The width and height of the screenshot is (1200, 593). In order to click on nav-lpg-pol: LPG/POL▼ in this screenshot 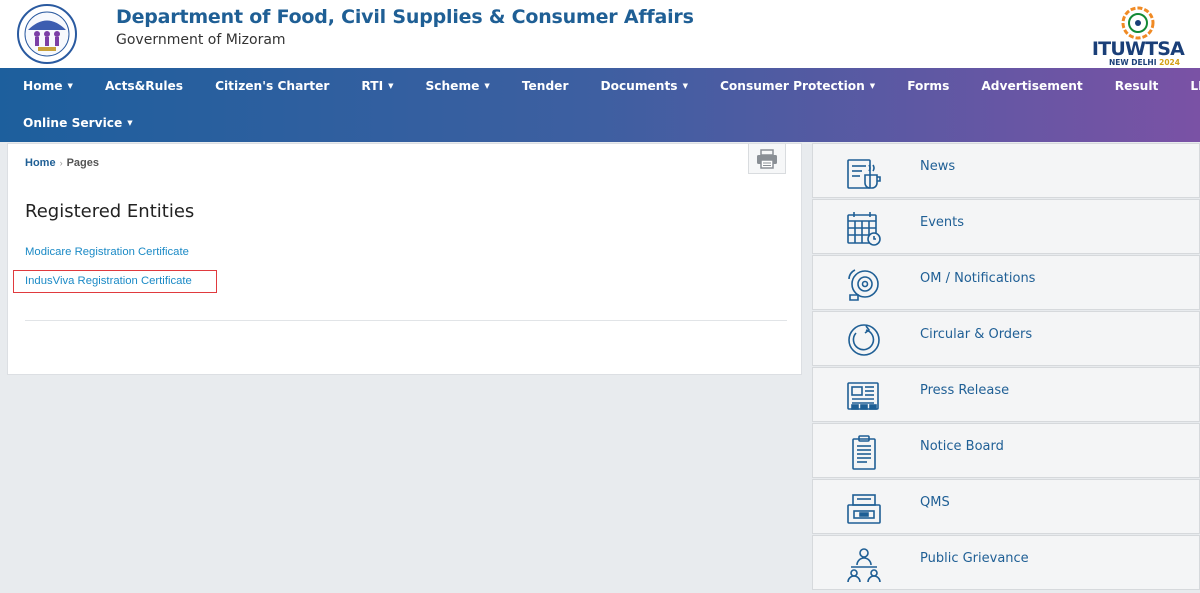, I will do `click(1187, 86)`.